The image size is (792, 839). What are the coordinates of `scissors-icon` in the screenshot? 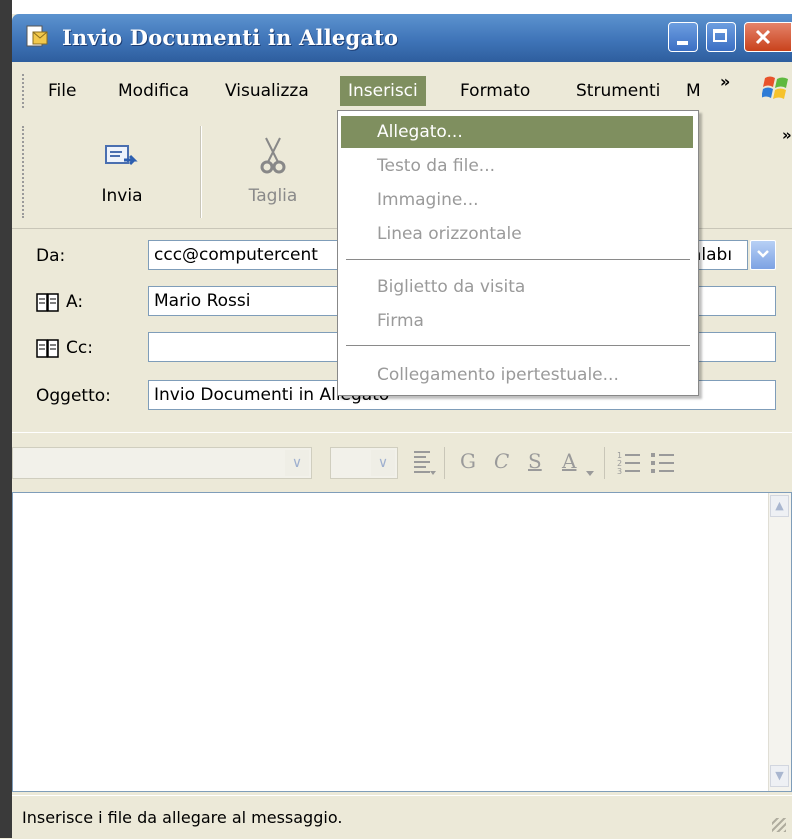 It's located at (273, 155).